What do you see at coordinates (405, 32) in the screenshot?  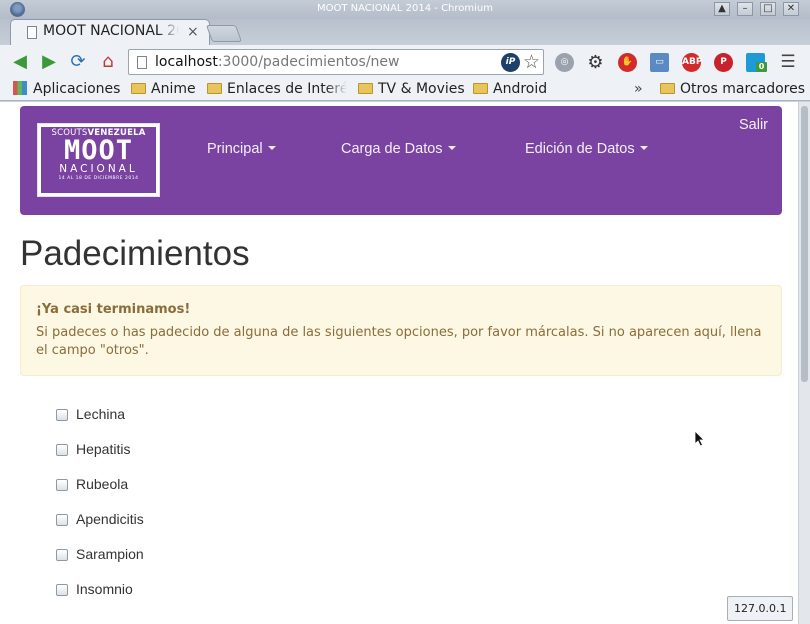 I see `tab-strip: MOOT NACIONAL 2014 ×` at bounding box center [405, 32].